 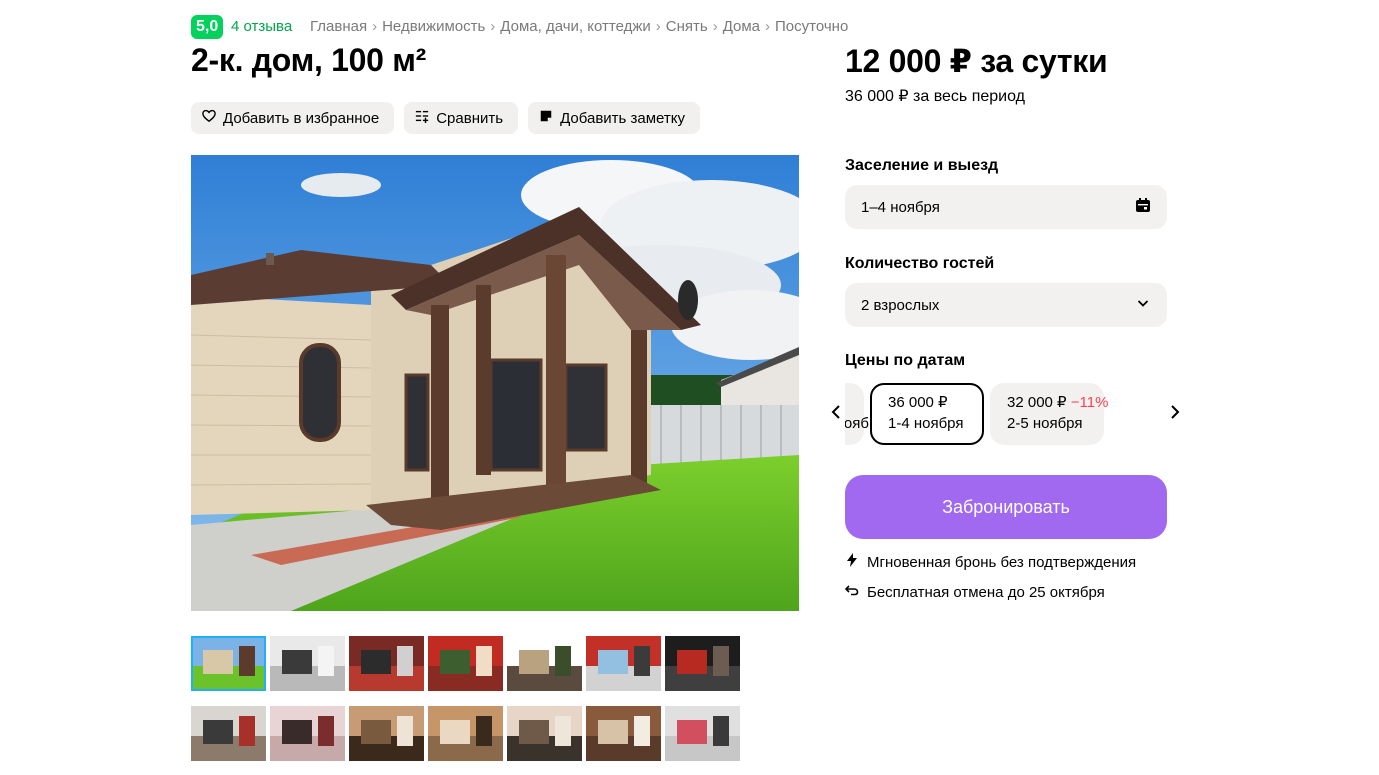 I want to click on compare-button: Сравнить, so click(x=461, y=118).